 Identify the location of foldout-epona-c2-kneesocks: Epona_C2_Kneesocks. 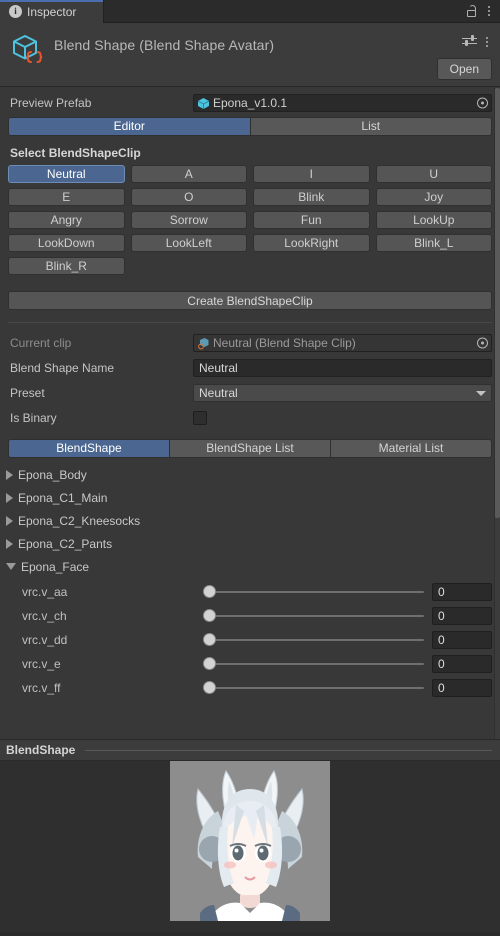
(250, 520).